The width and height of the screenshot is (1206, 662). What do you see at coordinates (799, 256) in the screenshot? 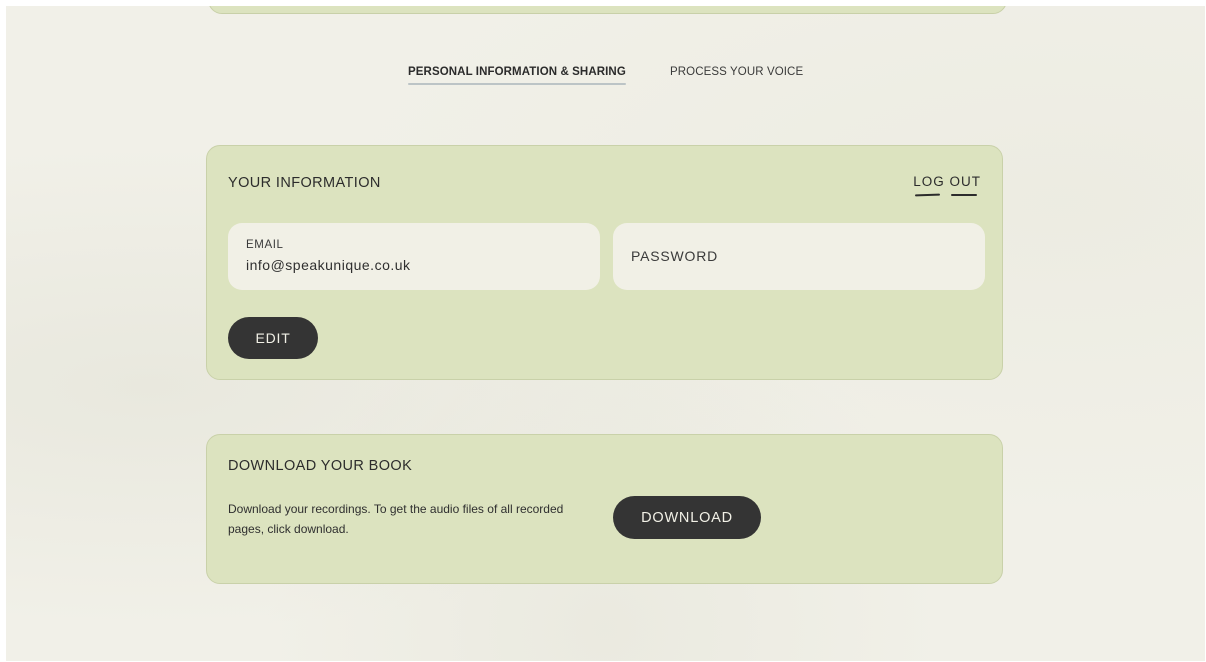
I see `password-field: PASSWORD` at bounding box center [799, 256].